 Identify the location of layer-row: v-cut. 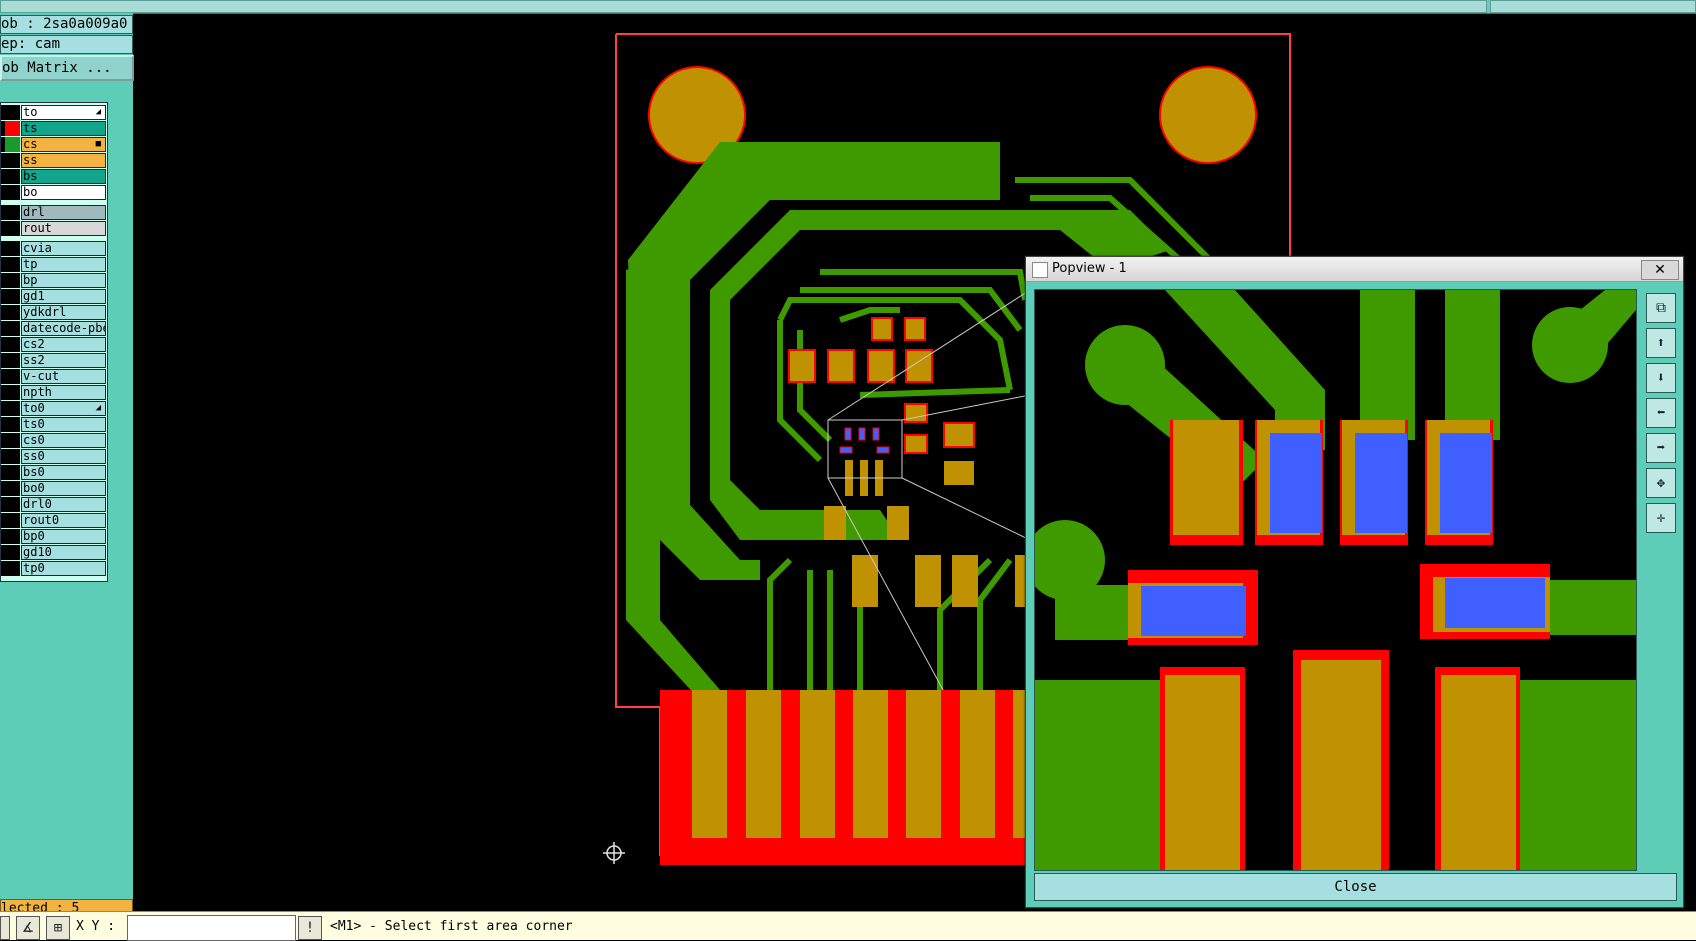
(54, 376).